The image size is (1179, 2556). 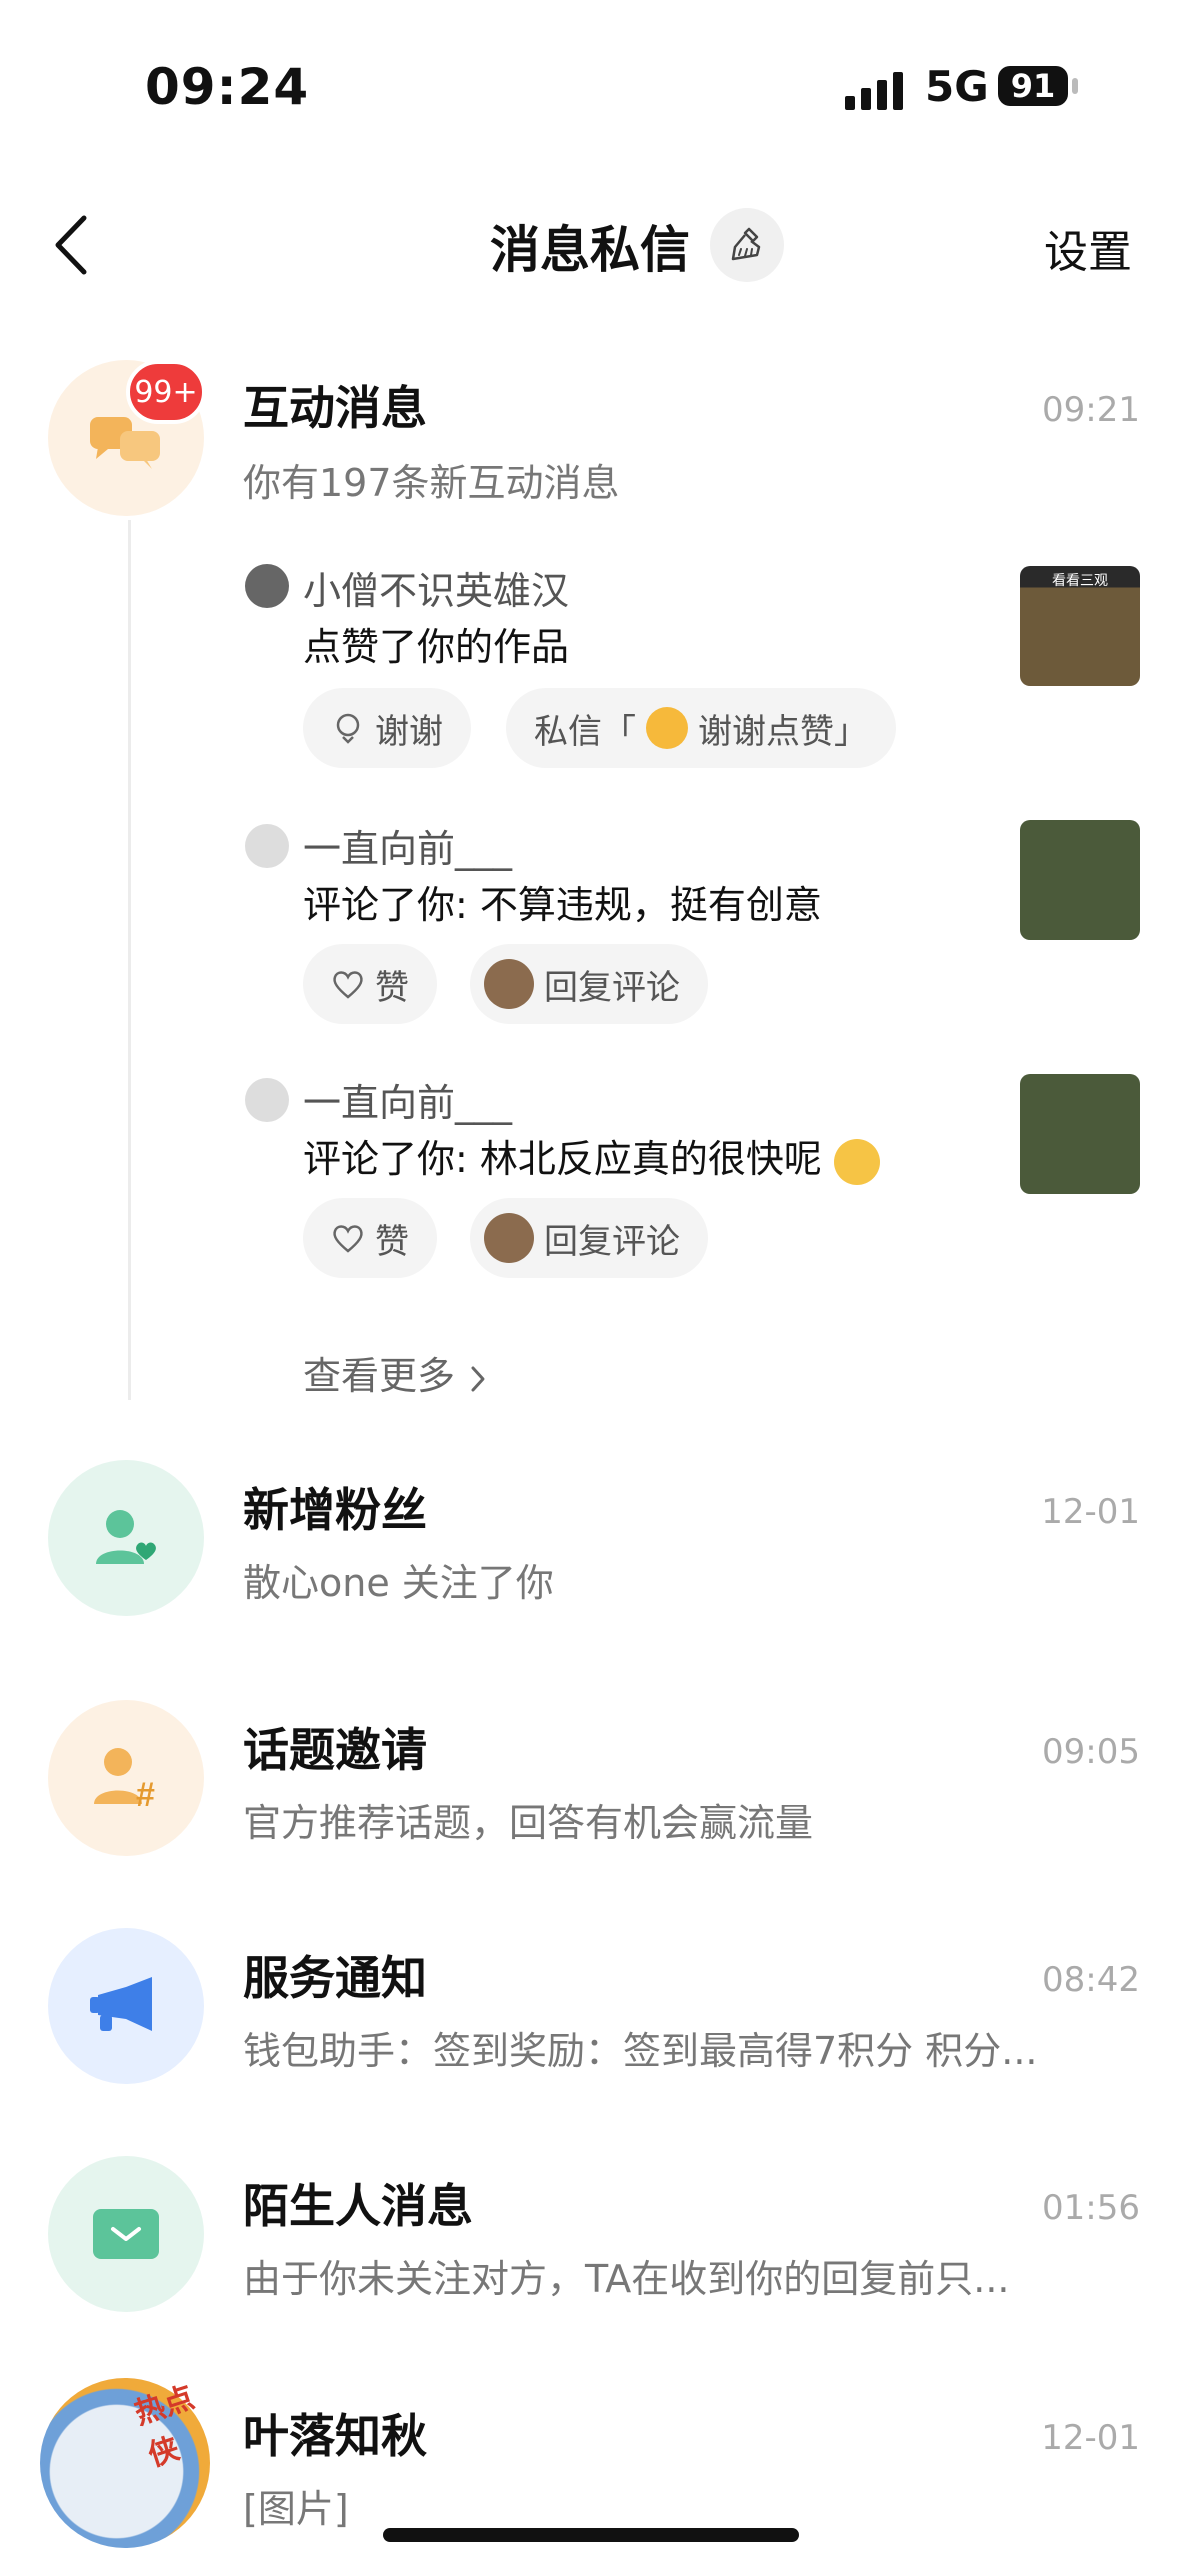 I want to click on network-type: 5G, so click(x=957, y=86).